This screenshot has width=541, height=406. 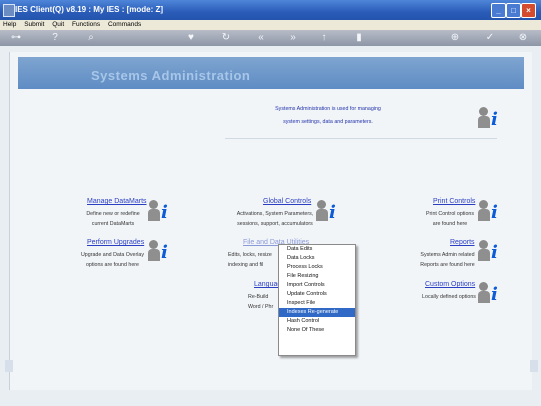 What do you see at coordinates (454, 201) in the screenshot?
I see `print-controls-link: Print Controls` at bounding box center [454, 201].